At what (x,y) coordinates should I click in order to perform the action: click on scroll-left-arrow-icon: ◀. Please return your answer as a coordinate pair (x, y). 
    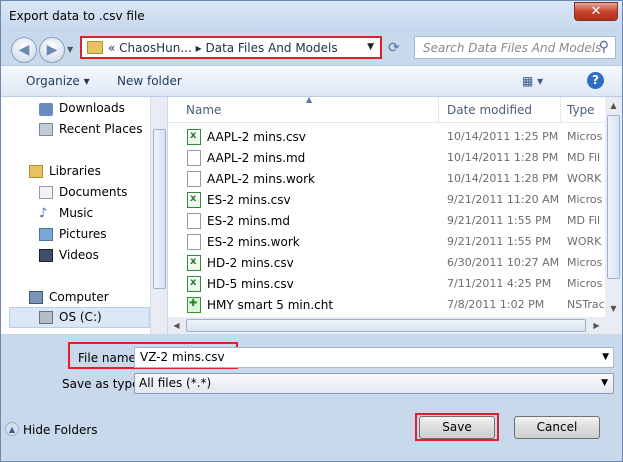
    Looking at the image, I should click on (176, 325).